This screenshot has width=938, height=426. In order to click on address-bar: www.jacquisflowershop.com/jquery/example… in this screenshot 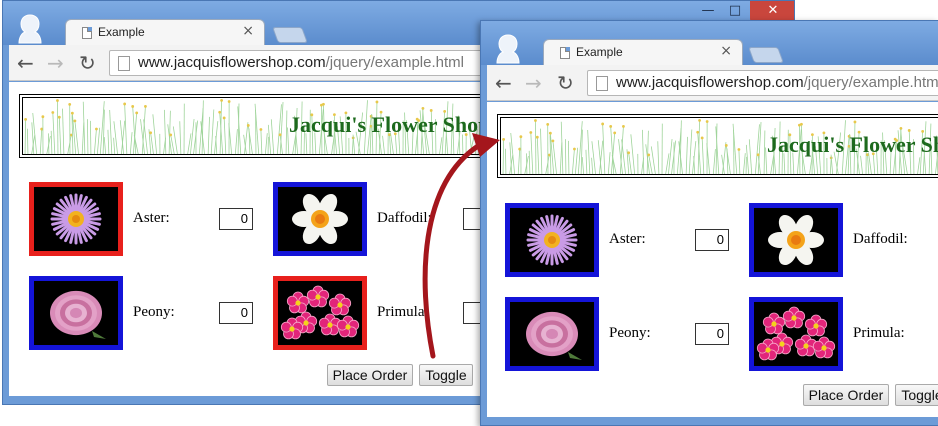, I will do `click(762, 83)`.